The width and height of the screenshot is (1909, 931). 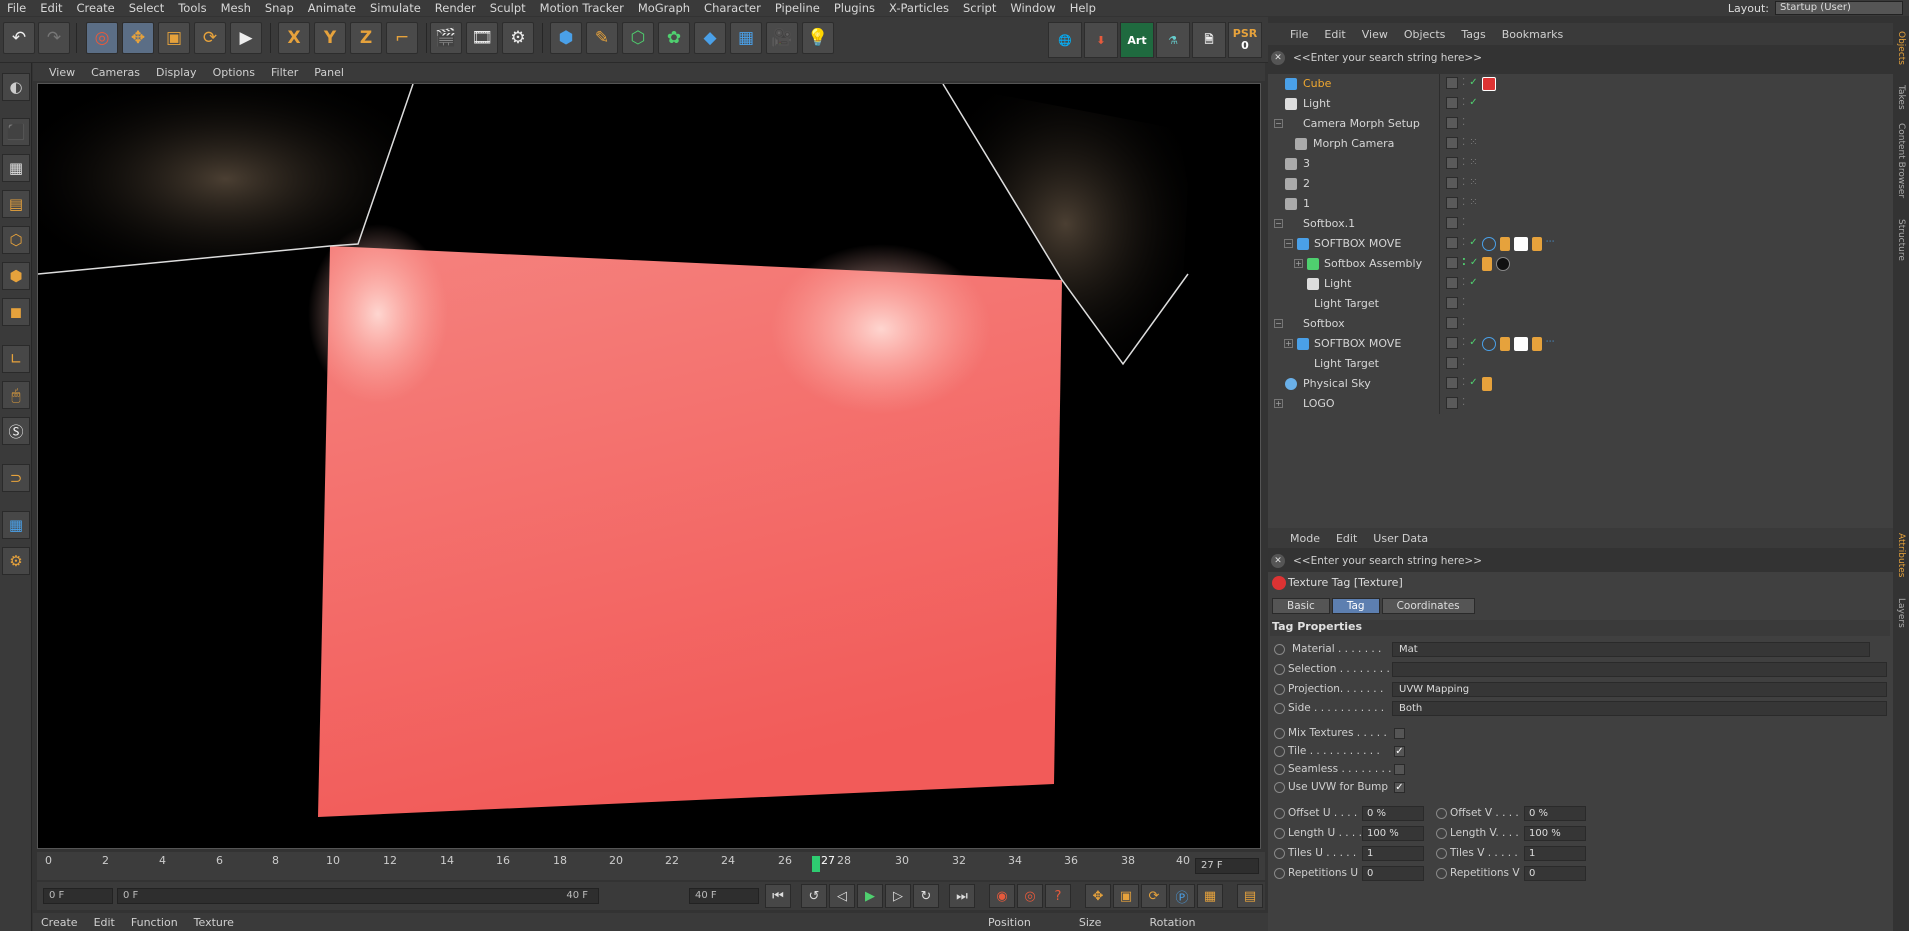 What do you see at coordinates (1580, 244) in the screenshot?
I see `tree-row: − SOFTBOX MOVE ⁚ ✓ ⋯` at bounding box center [1580, 244].